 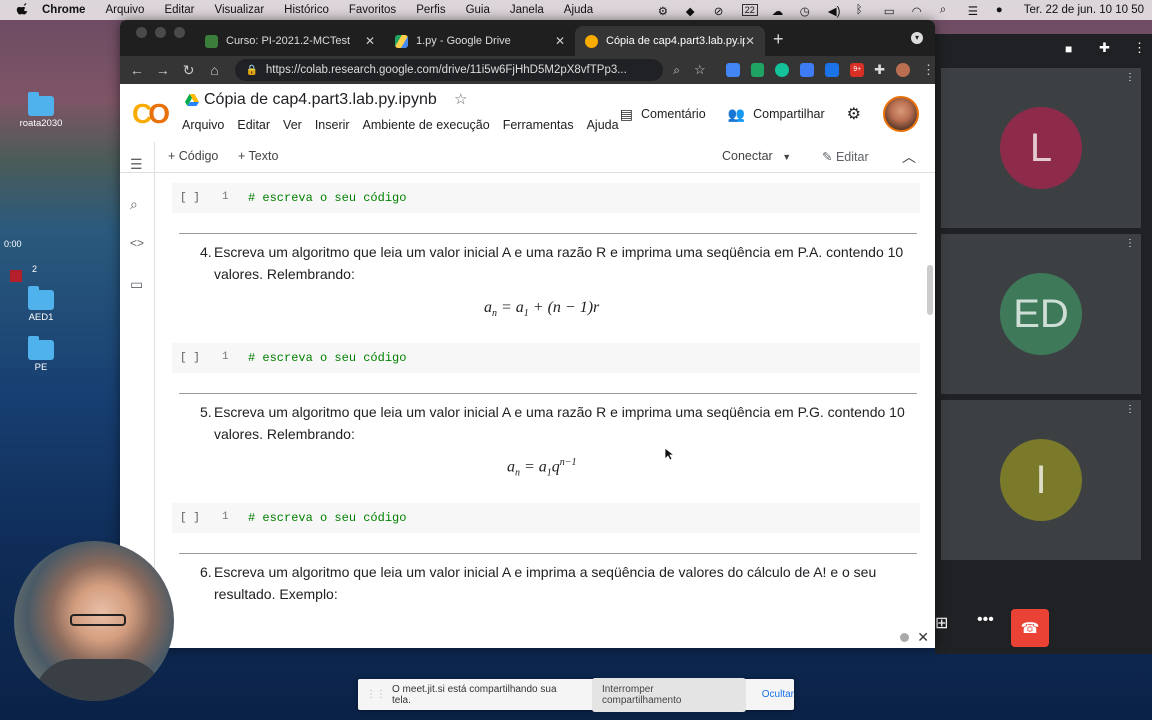 What do you see at coordinates (203, 125) in the screenshot?
I see `colab-menu-arquivo: Arquivo` at bounding box center [203, 125].